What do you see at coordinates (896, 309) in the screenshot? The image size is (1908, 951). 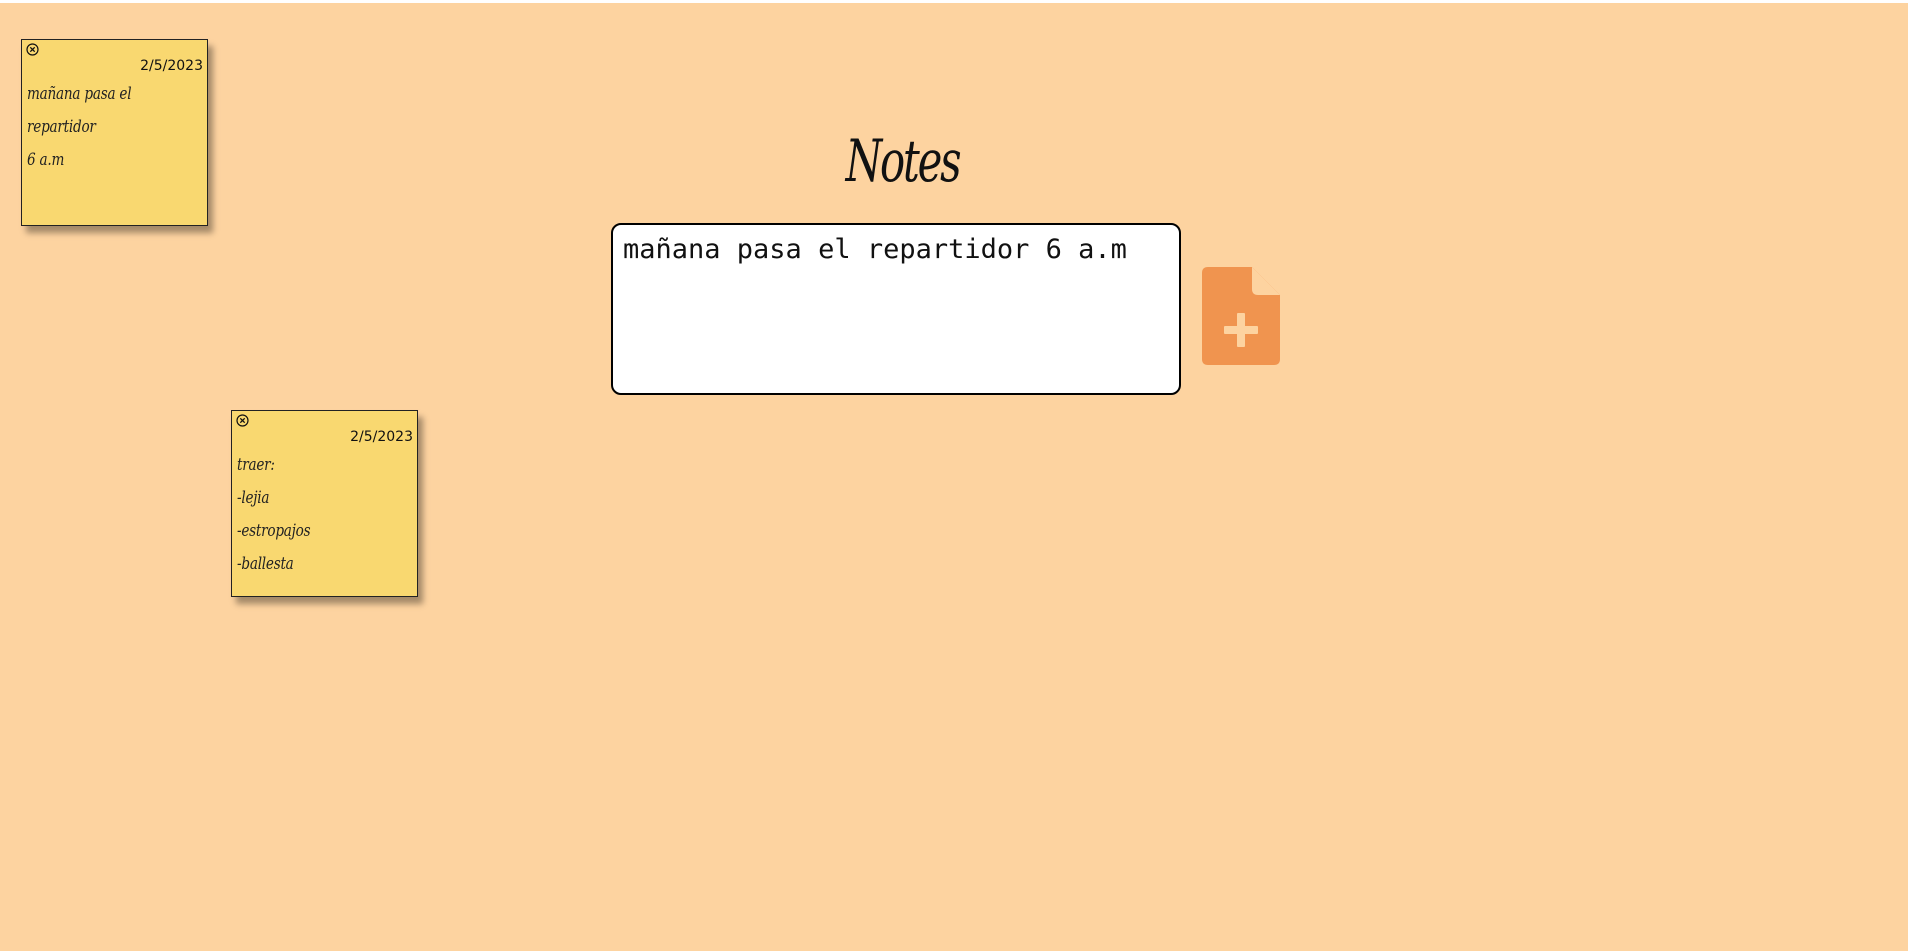 I see `note-input: mañana pasa el repartidor 6 a.m` at bounding box center [896, 309].